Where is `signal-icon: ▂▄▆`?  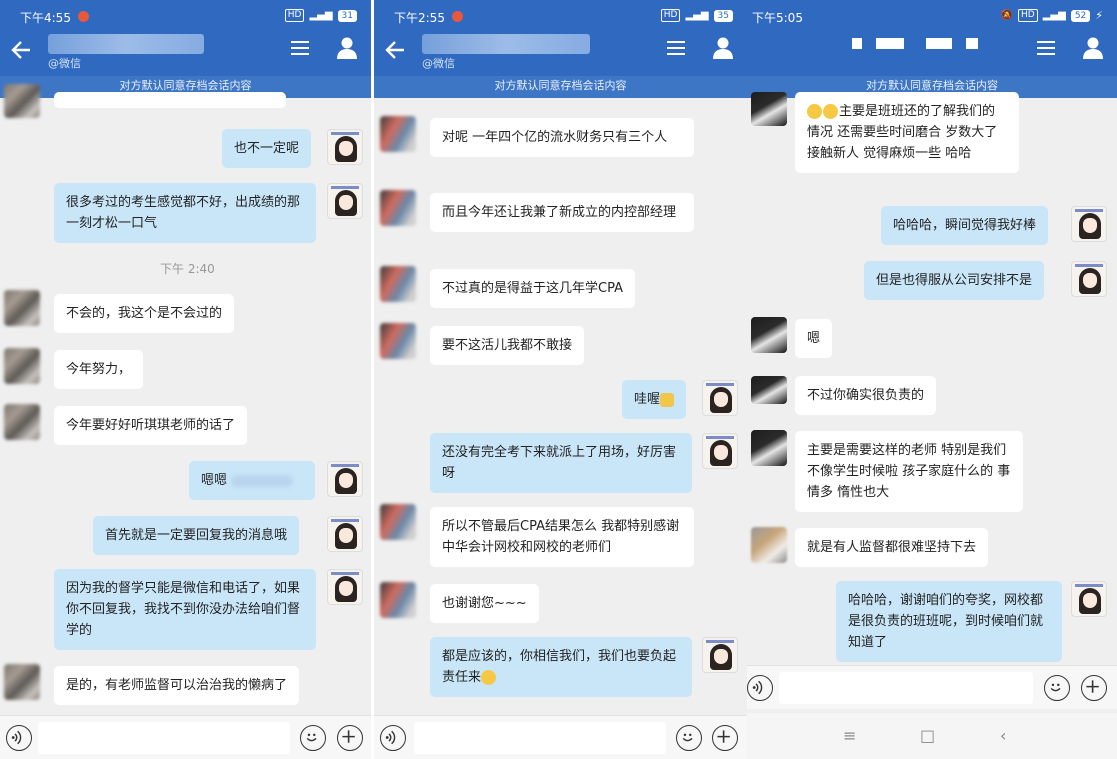 signal-icon: ▂▄▆ is located at coordinates (1054, 15).